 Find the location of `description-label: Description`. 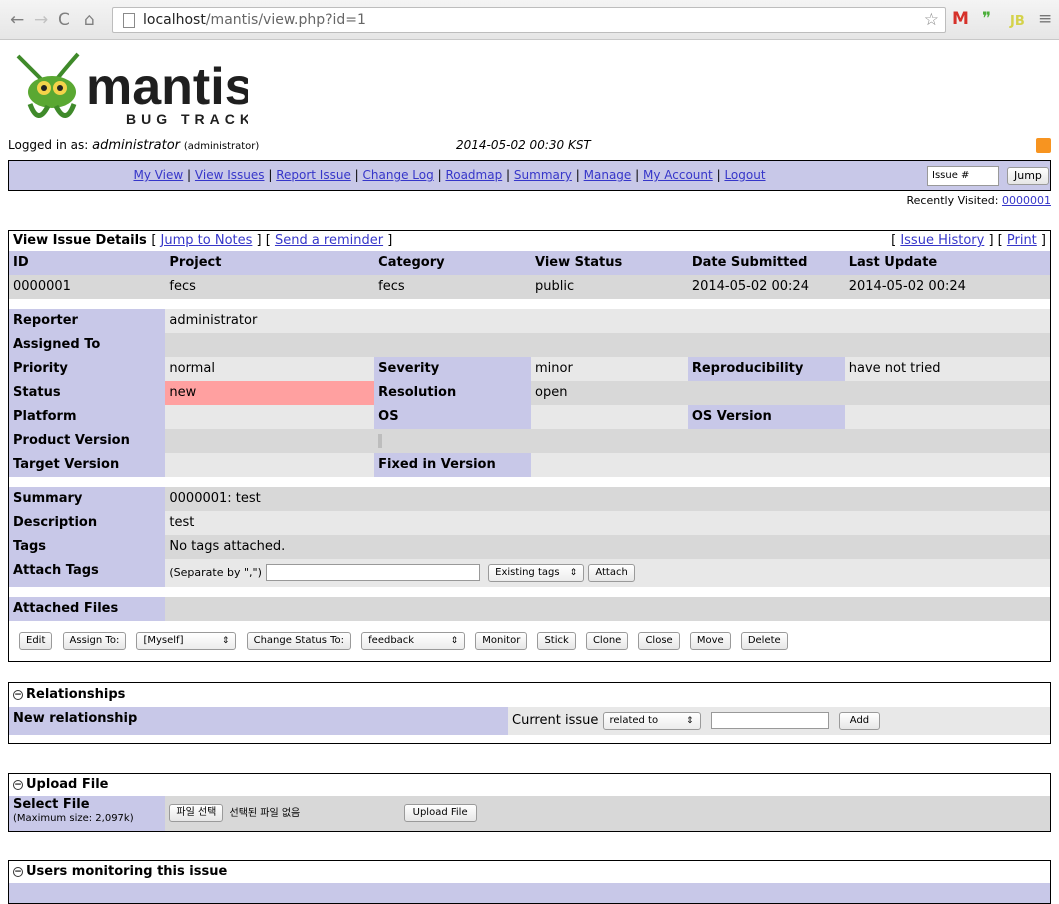

description-label: Description is located at coordinates (87, 523).